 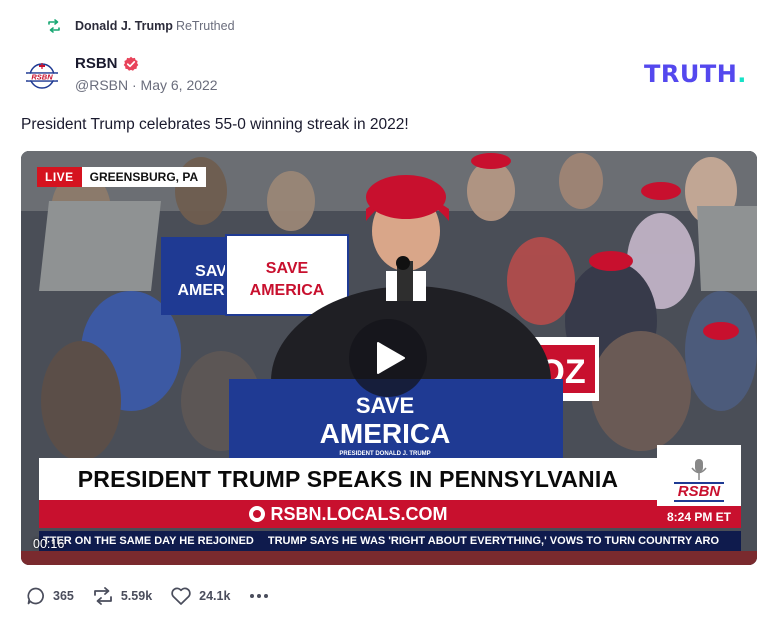 What do you see at coordinates (146, 85) in the screenshot?
I see `author-handle-date: @RSBN · May 6, 2022` at bounding box center [146, 85].